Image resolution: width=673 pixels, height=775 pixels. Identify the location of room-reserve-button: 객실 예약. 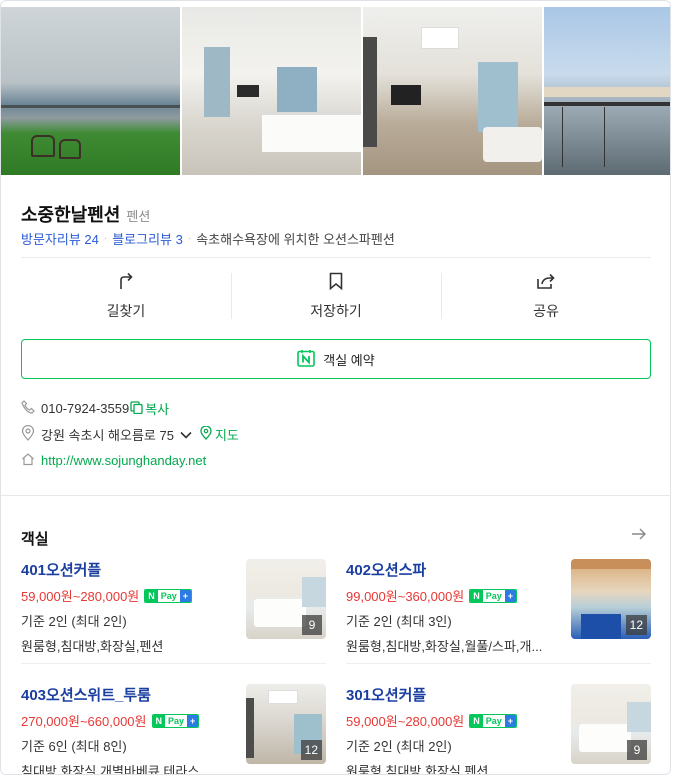
(336, 359).